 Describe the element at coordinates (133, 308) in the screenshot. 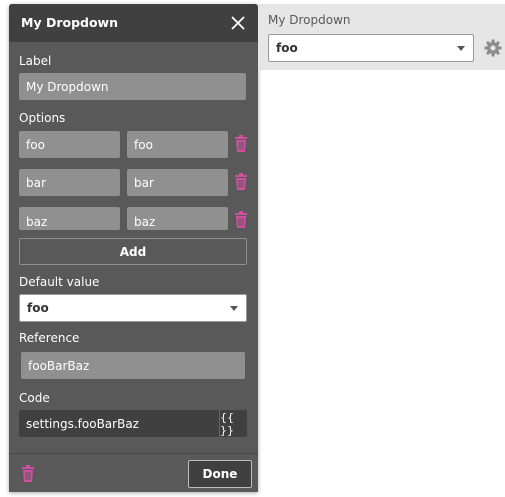

I see `default-value-select: foo` at that location.